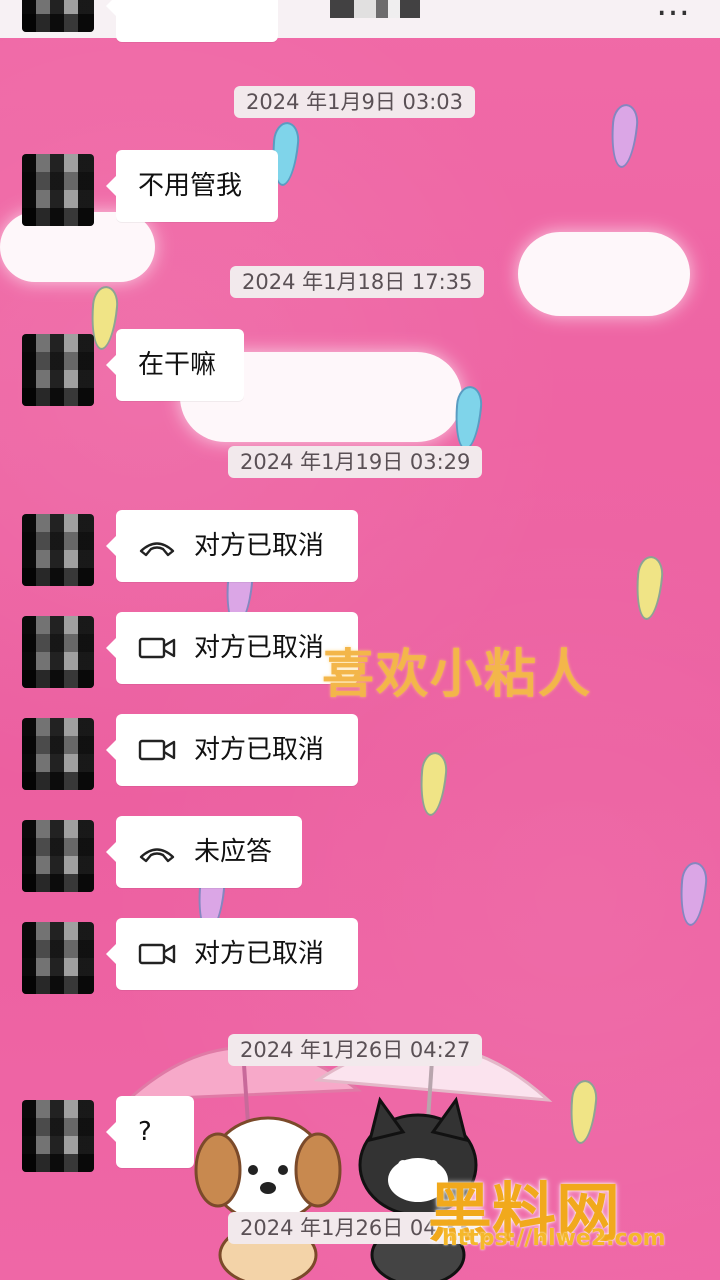 The width and height of the screenshot is (720, 1280). Describe the element at coordinates (554, 1238) in the screenshot. I see `watermark-url: https://hlwe2.com` at that location.